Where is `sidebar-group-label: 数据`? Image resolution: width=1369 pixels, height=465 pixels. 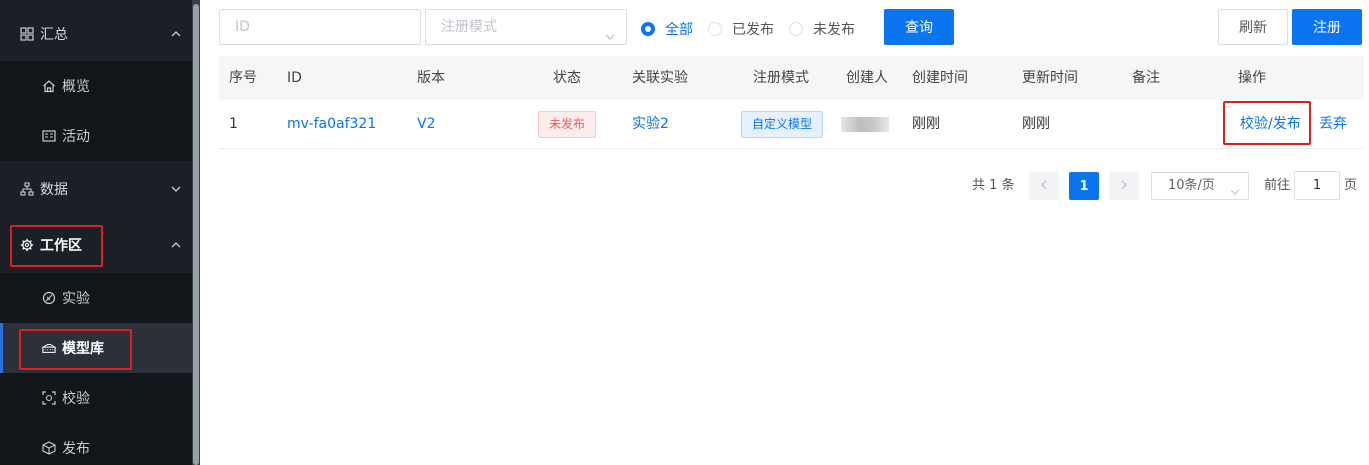 sidebar-group-label: 数据 is located at coordinates (54, 190).